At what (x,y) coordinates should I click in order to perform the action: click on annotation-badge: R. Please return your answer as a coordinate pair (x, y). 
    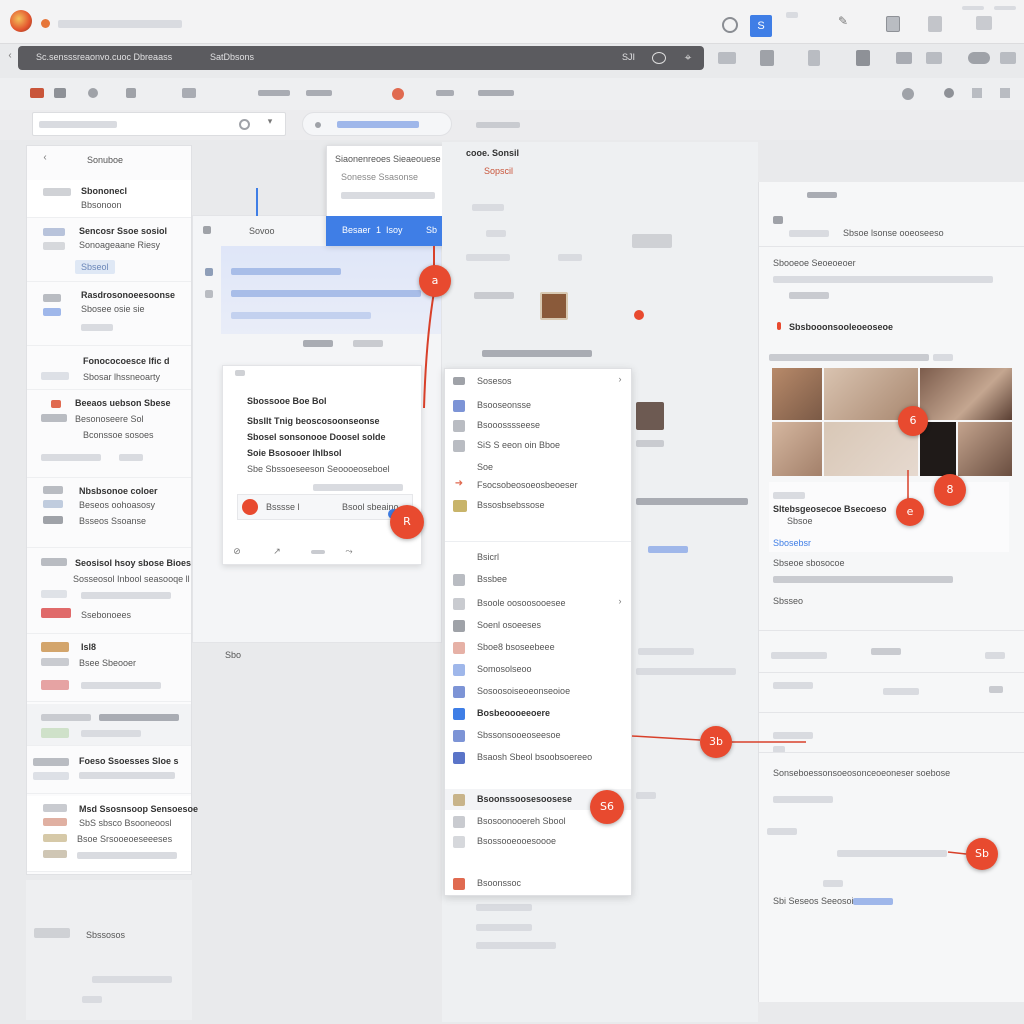
    Looking at the image, I should click on (407, 522).